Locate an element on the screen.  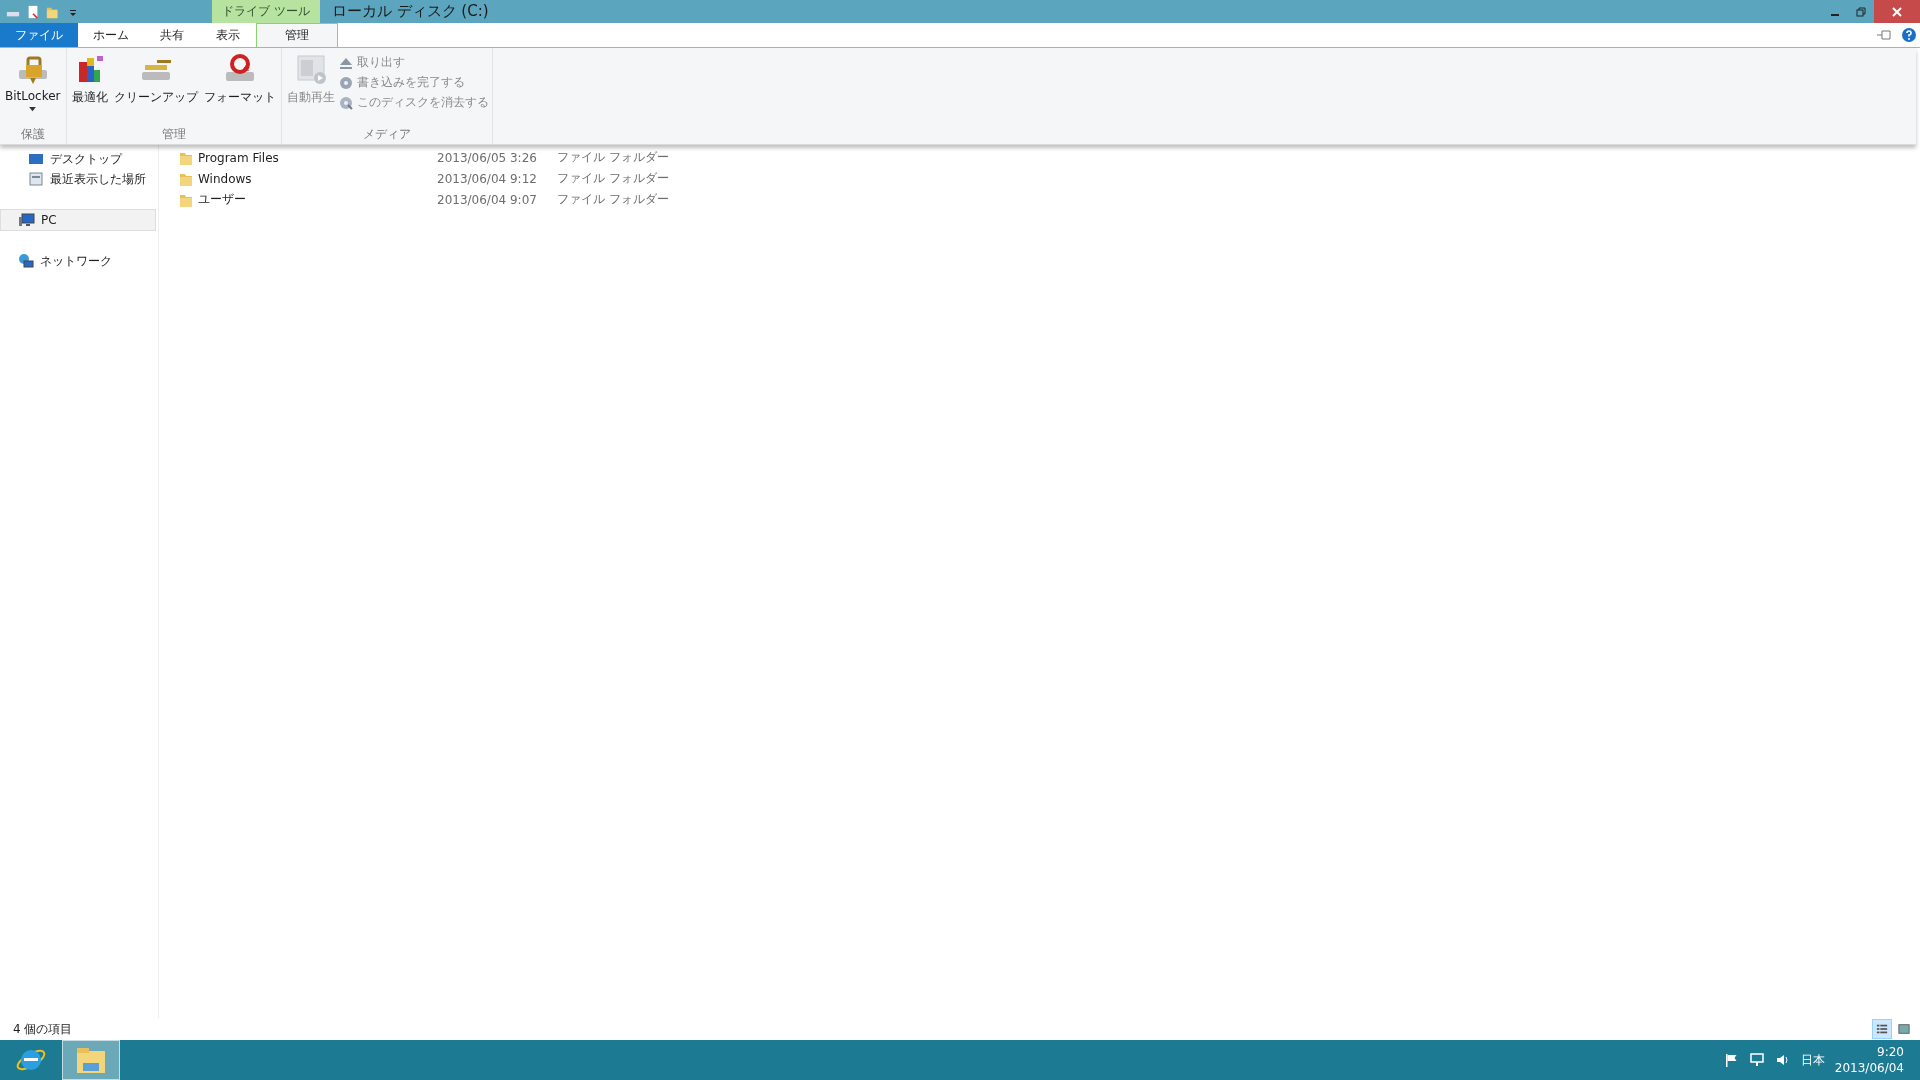
ribbon-button: フォーマット is located at coordinates (239, 89).